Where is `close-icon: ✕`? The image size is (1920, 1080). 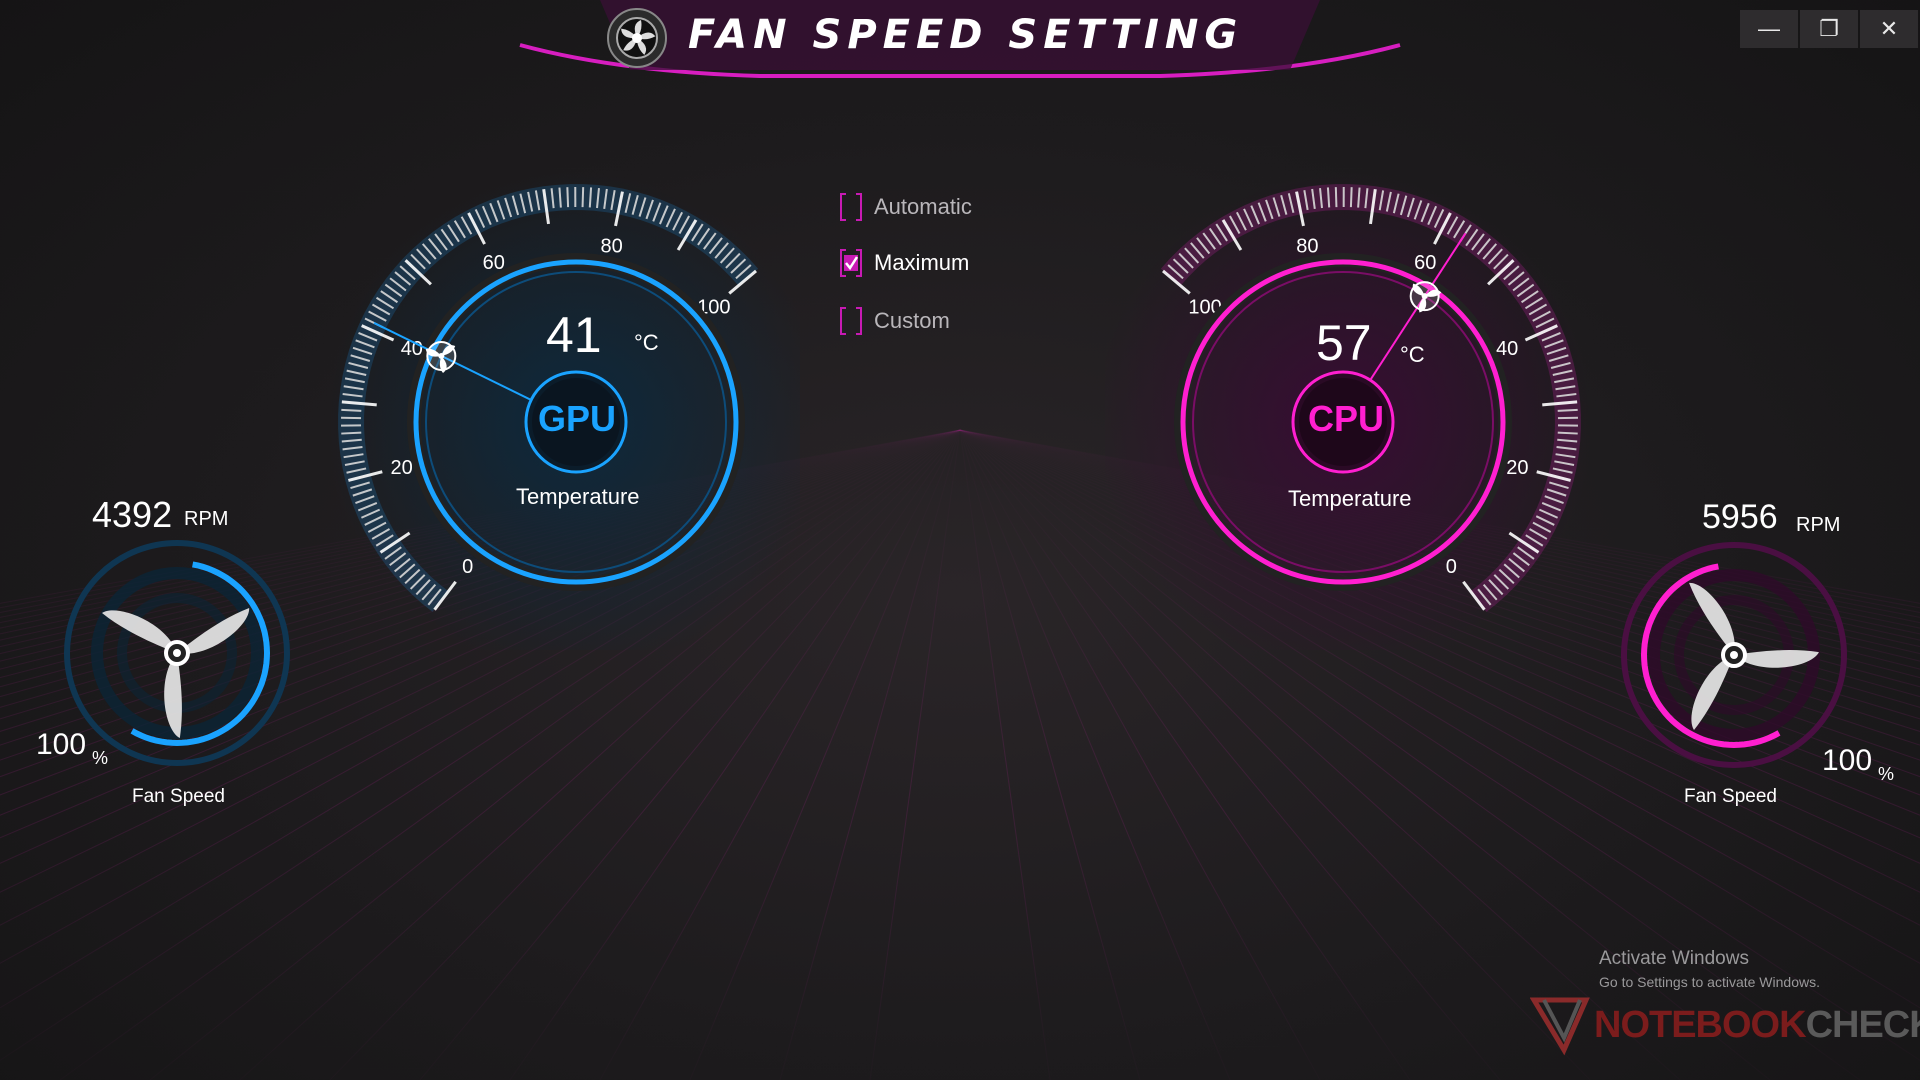 close-icon: ✕ is located at coordinates (1889, 28).